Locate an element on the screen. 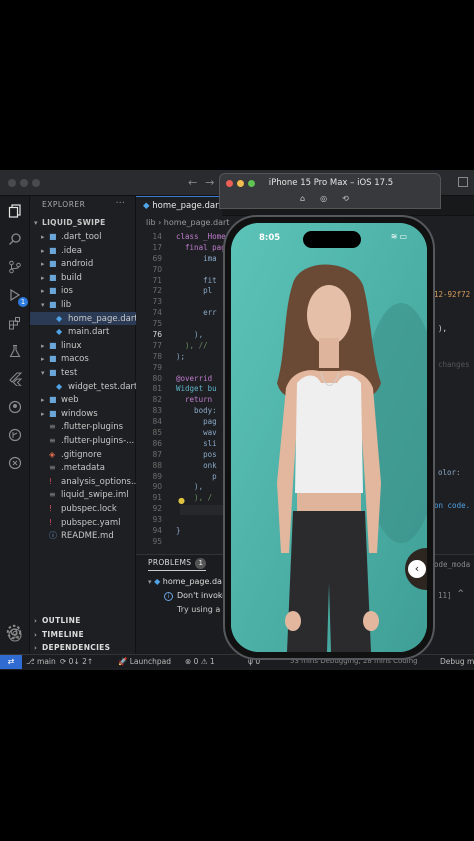 This screenshot has width=474, height=841. problem-file-row: ▾ ◆ home_page.da is located at coordinates (185, 581).